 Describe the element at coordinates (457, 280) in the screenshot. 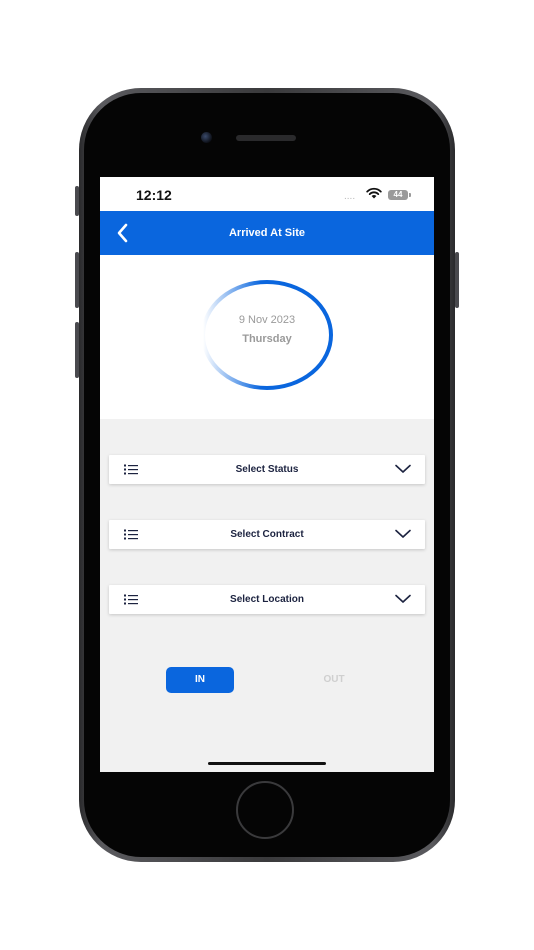

I see `power-button` at that location.